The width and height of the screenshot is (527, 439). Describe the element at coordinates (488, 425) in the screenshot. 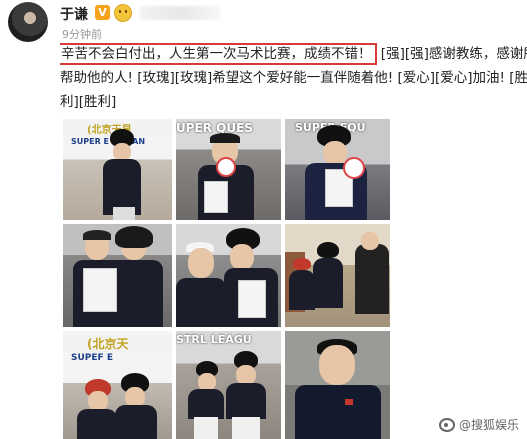

I see `watermark-text: @搜狐娱乐` at that location.